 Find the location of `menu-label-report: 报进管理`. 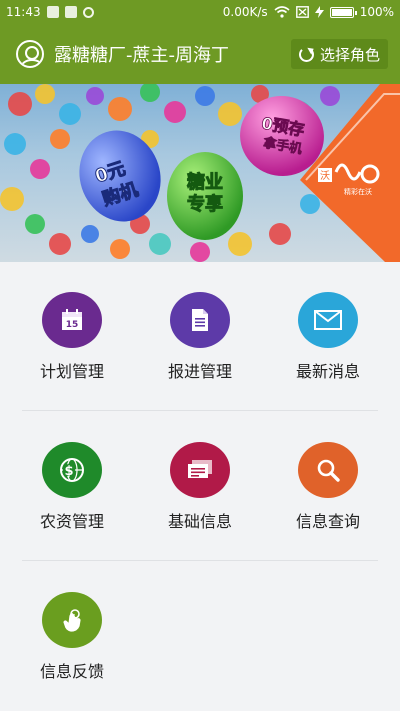

menu-label-report: 报进管理 is located at coordinates (199, 371).